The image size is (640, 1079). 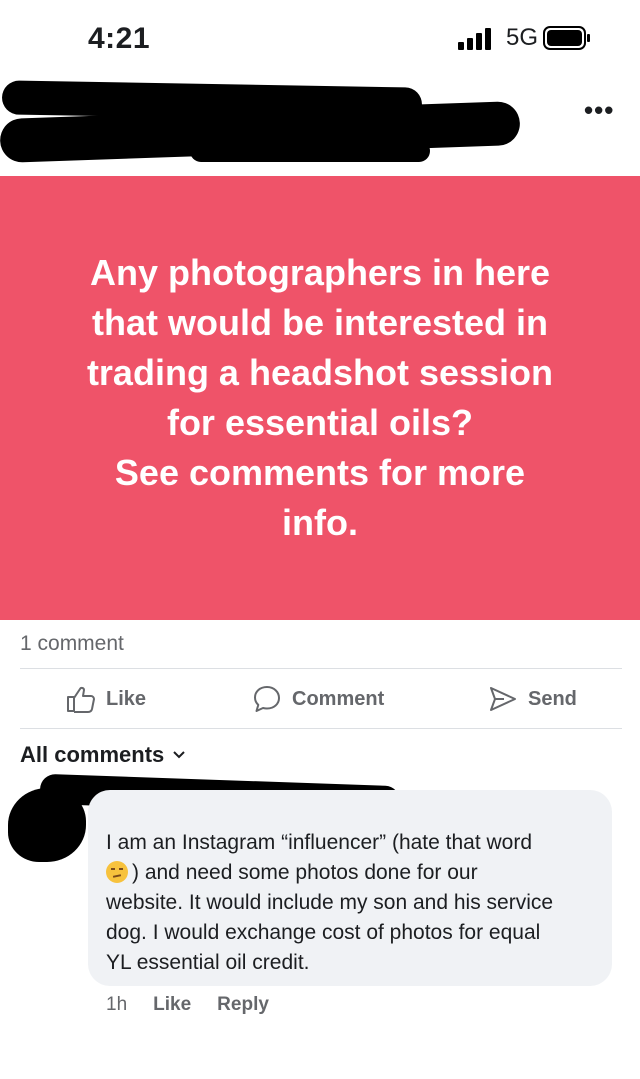 What do you see at coordinates (552, 698) in the screenshot?
I see `send-label: Send` at bounding box center [552, 698].